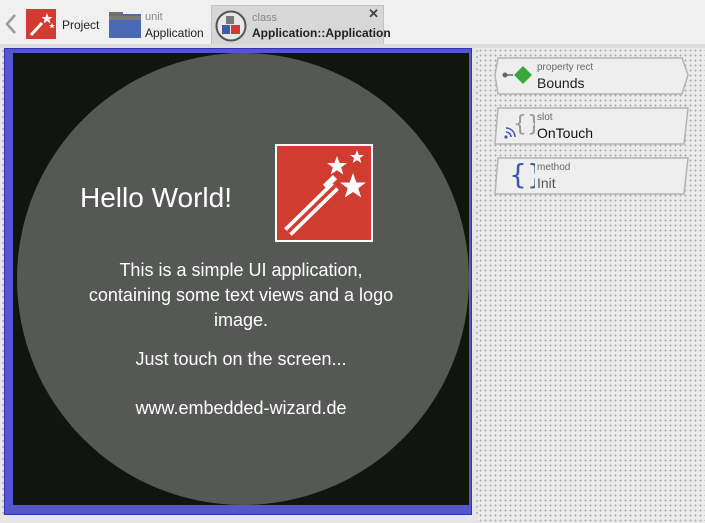 This screenshot has width=705, height=523. I want to click on class-icon, so click(231, 26).